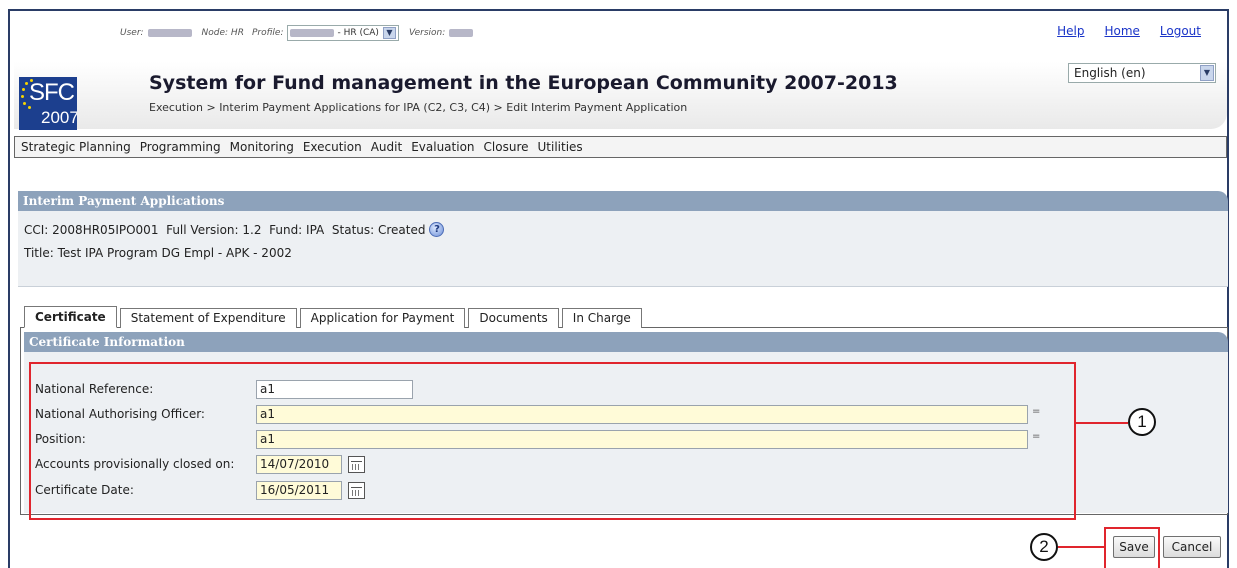 The height and width of the screenshot is (568, 1237). I want to click on logo-year: 2007, so click(59, 117).